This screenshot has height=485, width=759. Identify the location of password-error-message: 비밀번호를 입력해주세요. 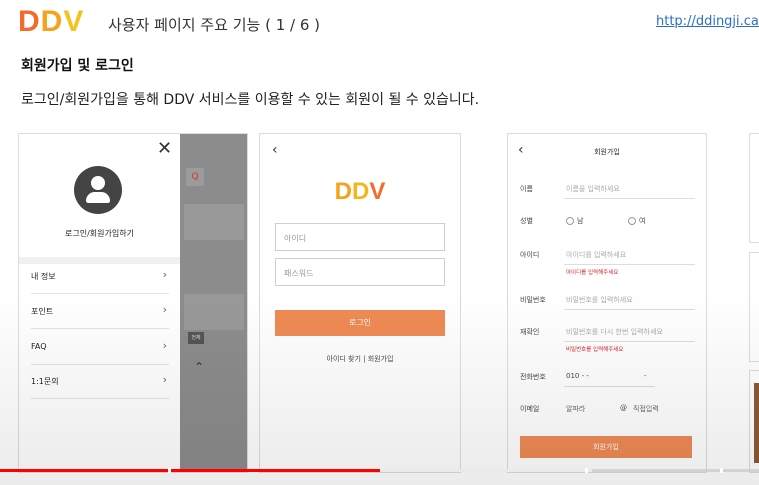
(595, 350).